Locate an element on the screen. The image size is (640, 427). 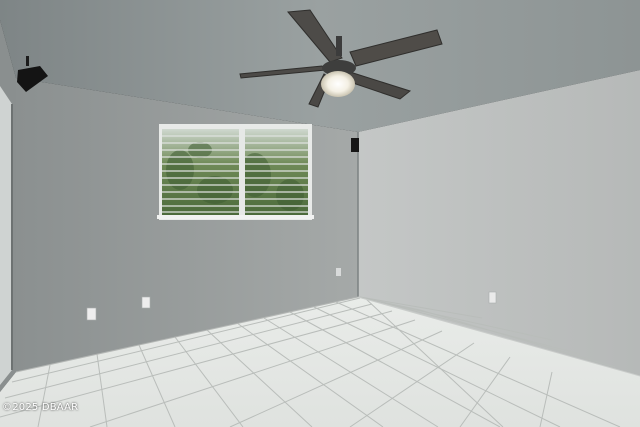
window is located at coordinates (235, 172).